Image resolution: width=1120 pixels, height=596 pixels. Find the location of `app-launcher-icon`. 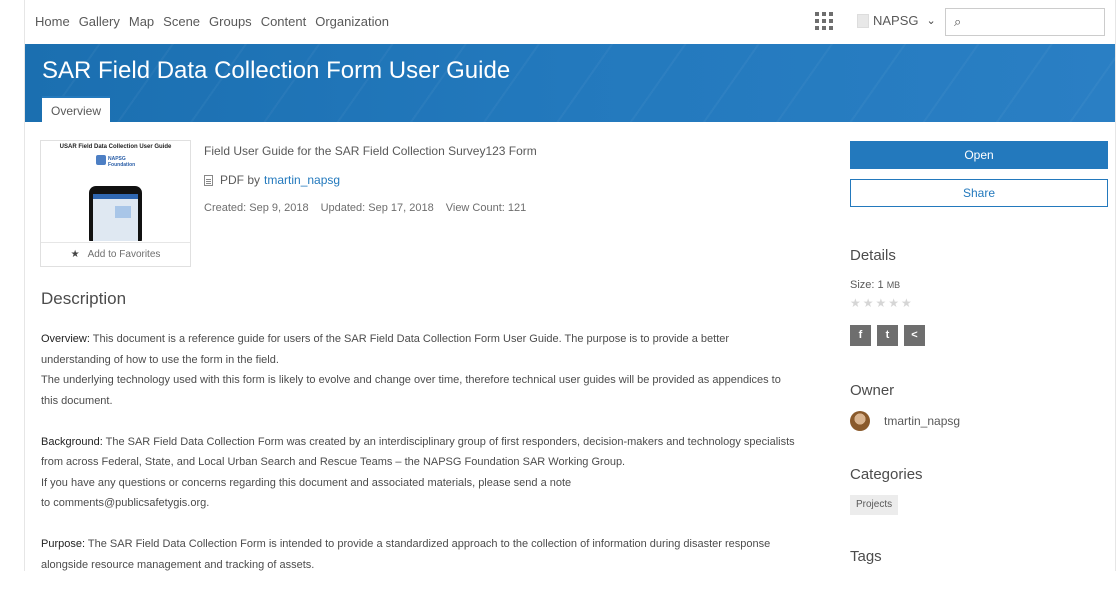

app-launcher-icon is located at coordinates (824, 21).